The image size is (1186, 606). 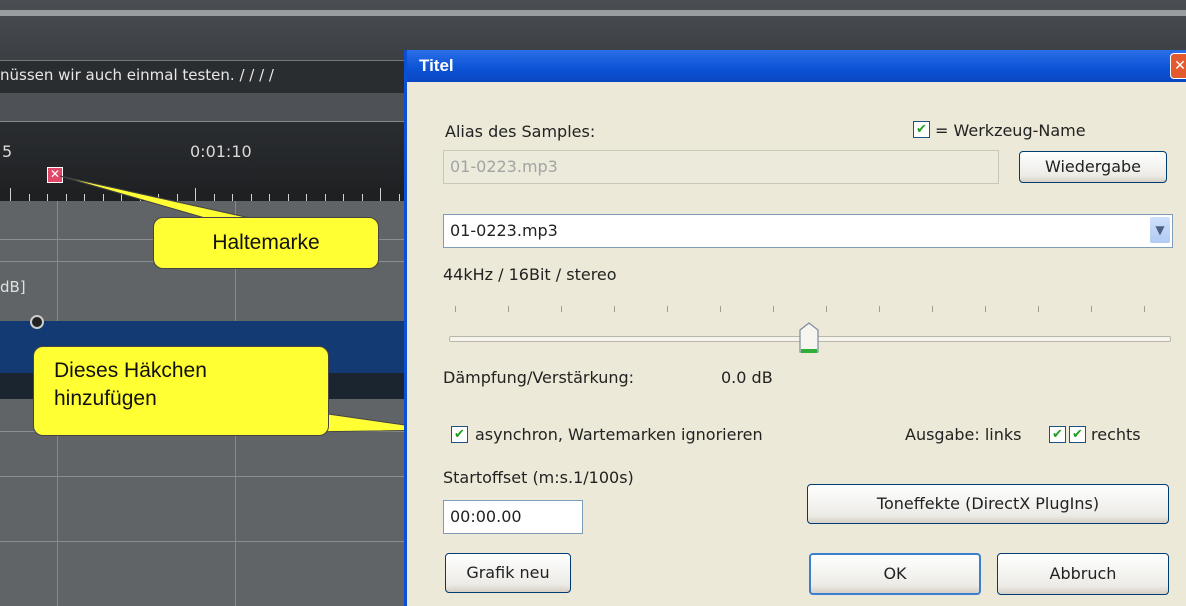 What do you see at coordinates (921, 129) in the screenshot?
I see `werkzeug-checkbox: ✔` at bounding box center [921, 129].